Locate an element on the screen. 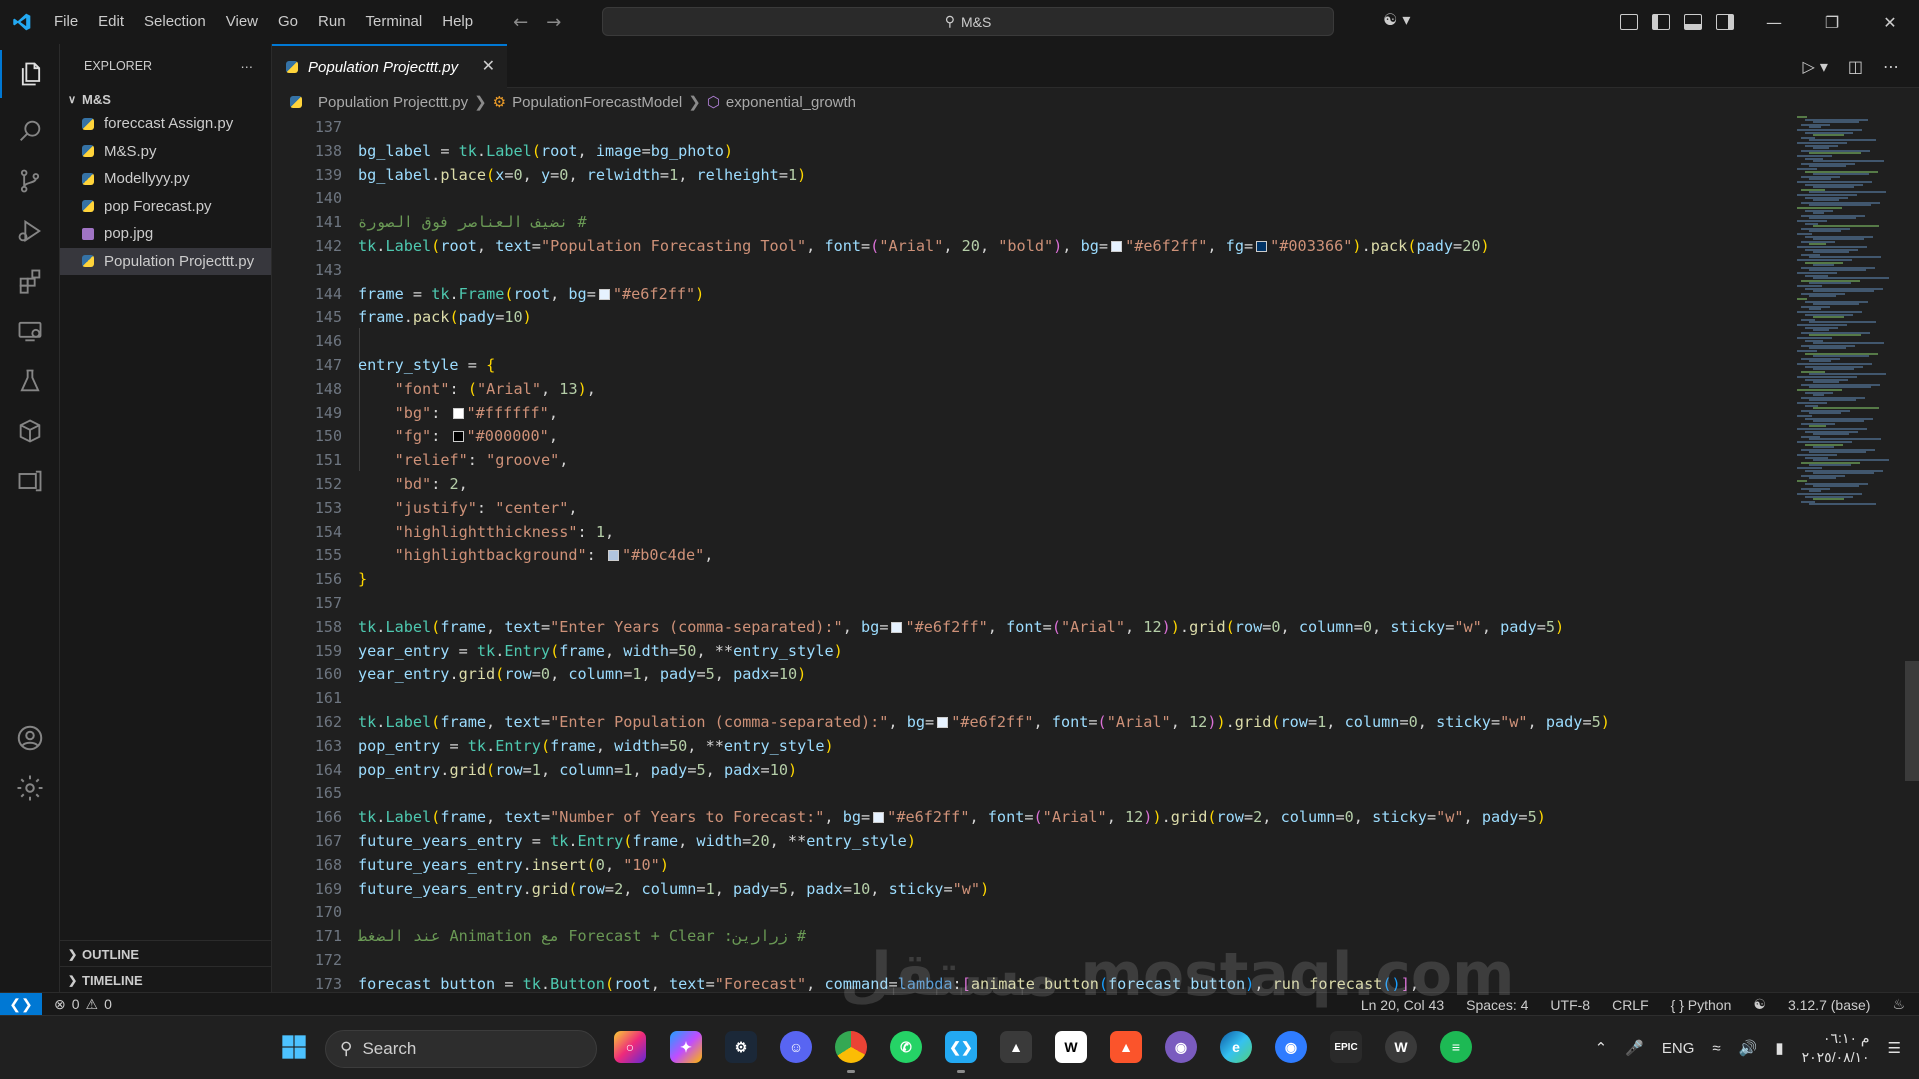 This screenshot has width=1919, height=1079. menu-terminal: Terminal is located at coordinates (394, 22).